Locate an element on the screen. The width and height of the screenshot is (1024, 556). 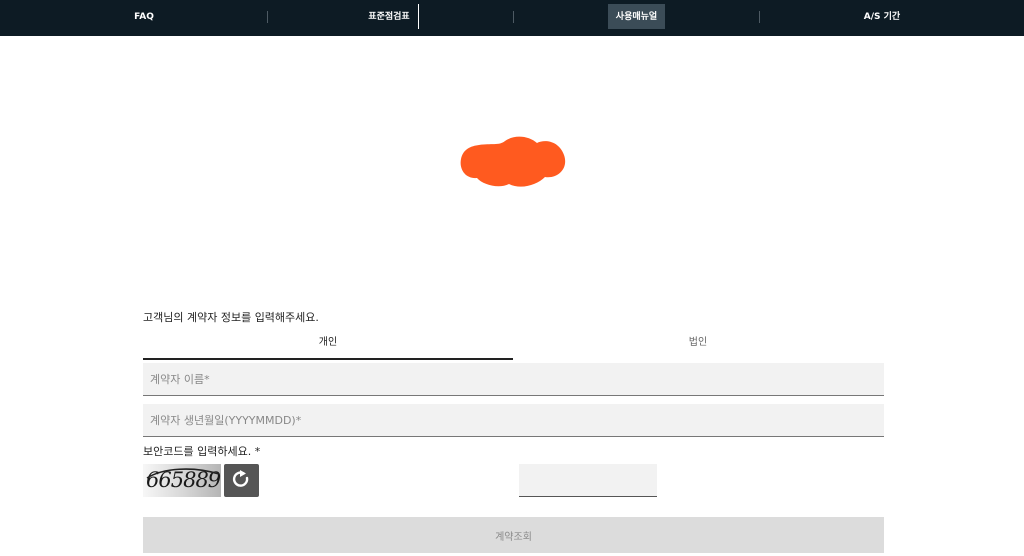
nav-item-user-manual: 사용매뉴얼 is located at coordinates (636, 18).